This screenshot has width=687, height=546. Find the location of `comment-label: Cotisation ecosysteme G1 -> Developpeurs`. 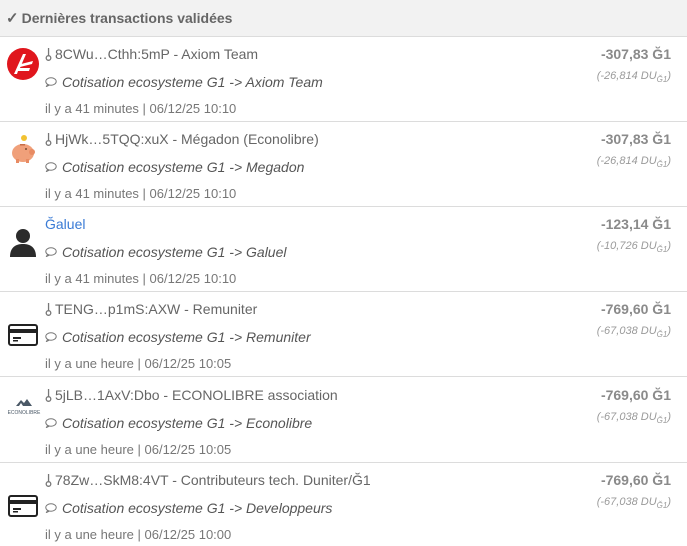

comment-label: Cotisation ecosysteme G1 -> Developpeurs is located at coordinates (188, 508).